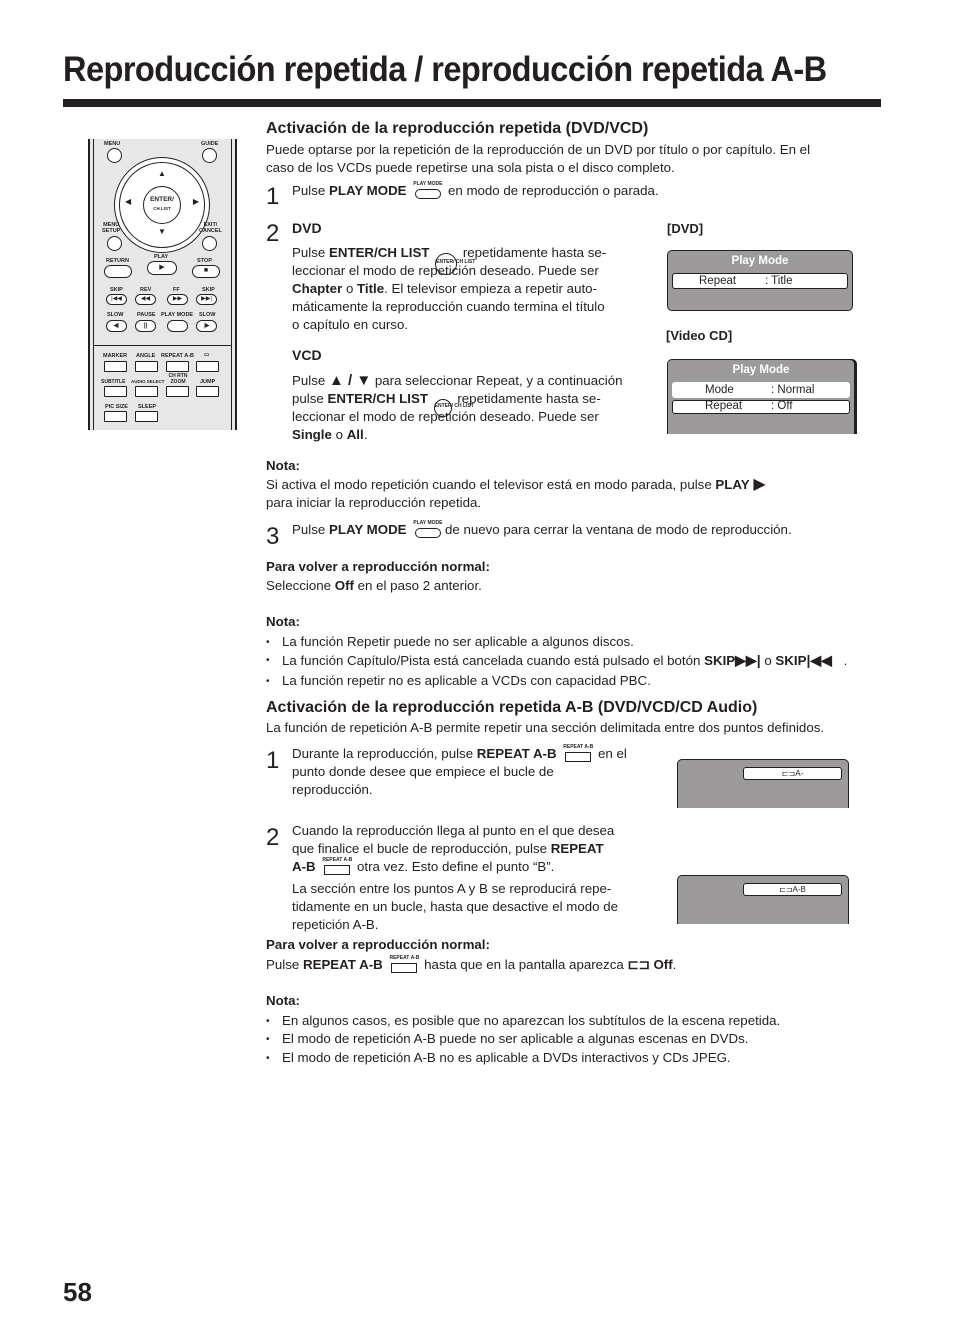 The height and width of the screenshot is (1335, 954). I want to click on remote-repeat-ab-button, so click(177, 366).